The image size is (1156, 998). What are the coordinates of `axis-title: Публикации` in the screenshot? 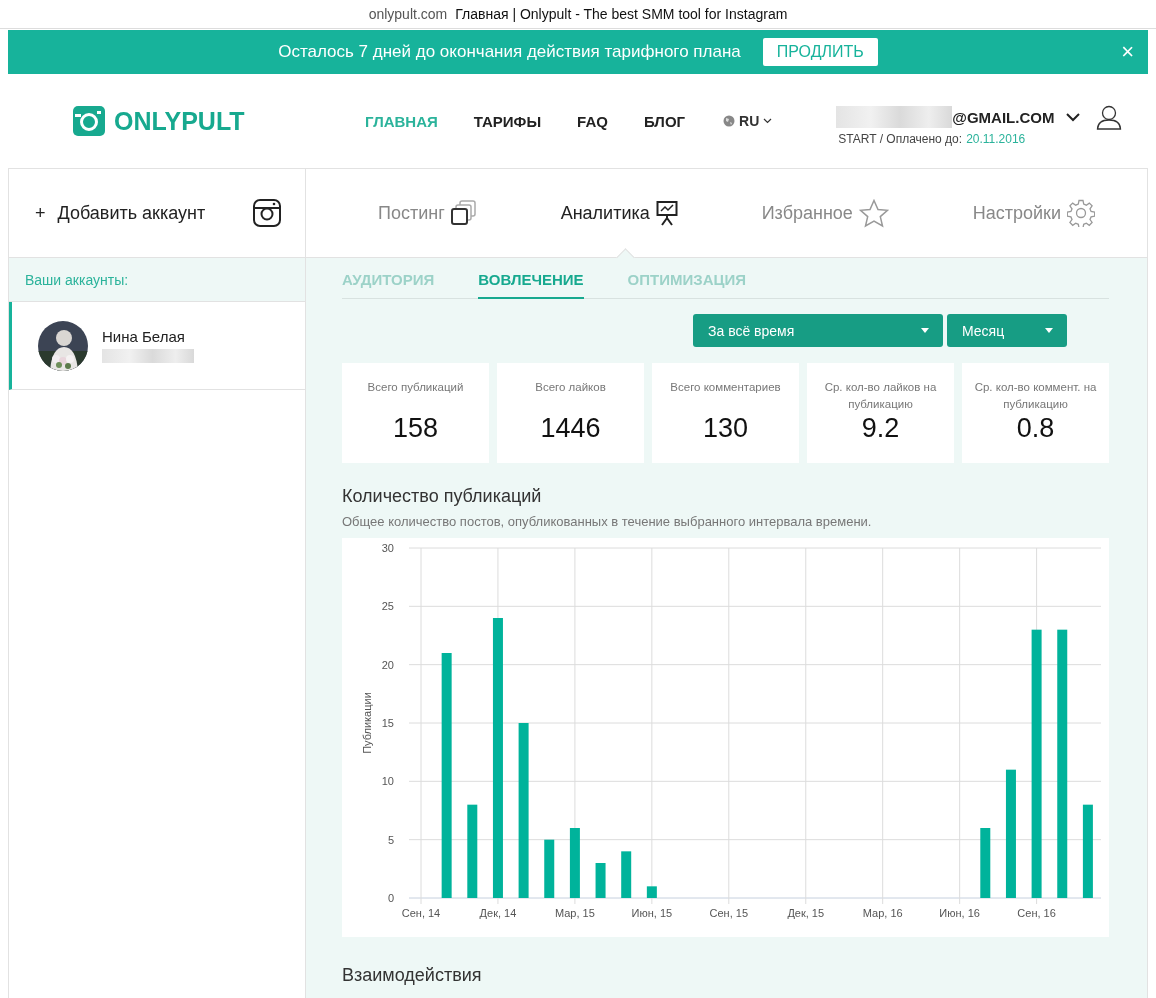 It's located at (367, 723).